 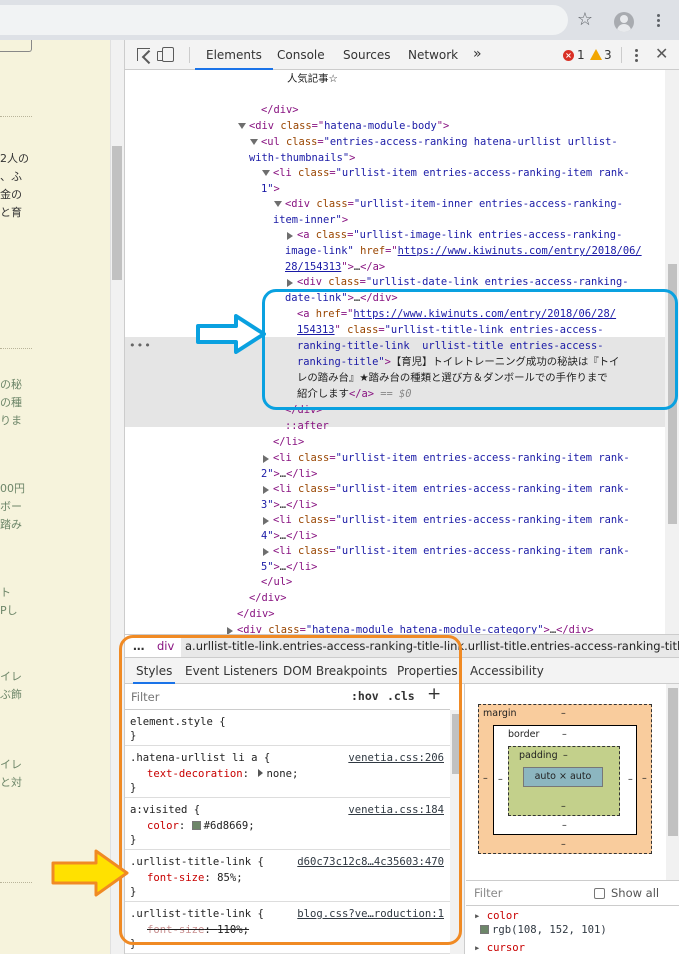 I want to click on highlight-box-blue, so click(x=470, y=349).